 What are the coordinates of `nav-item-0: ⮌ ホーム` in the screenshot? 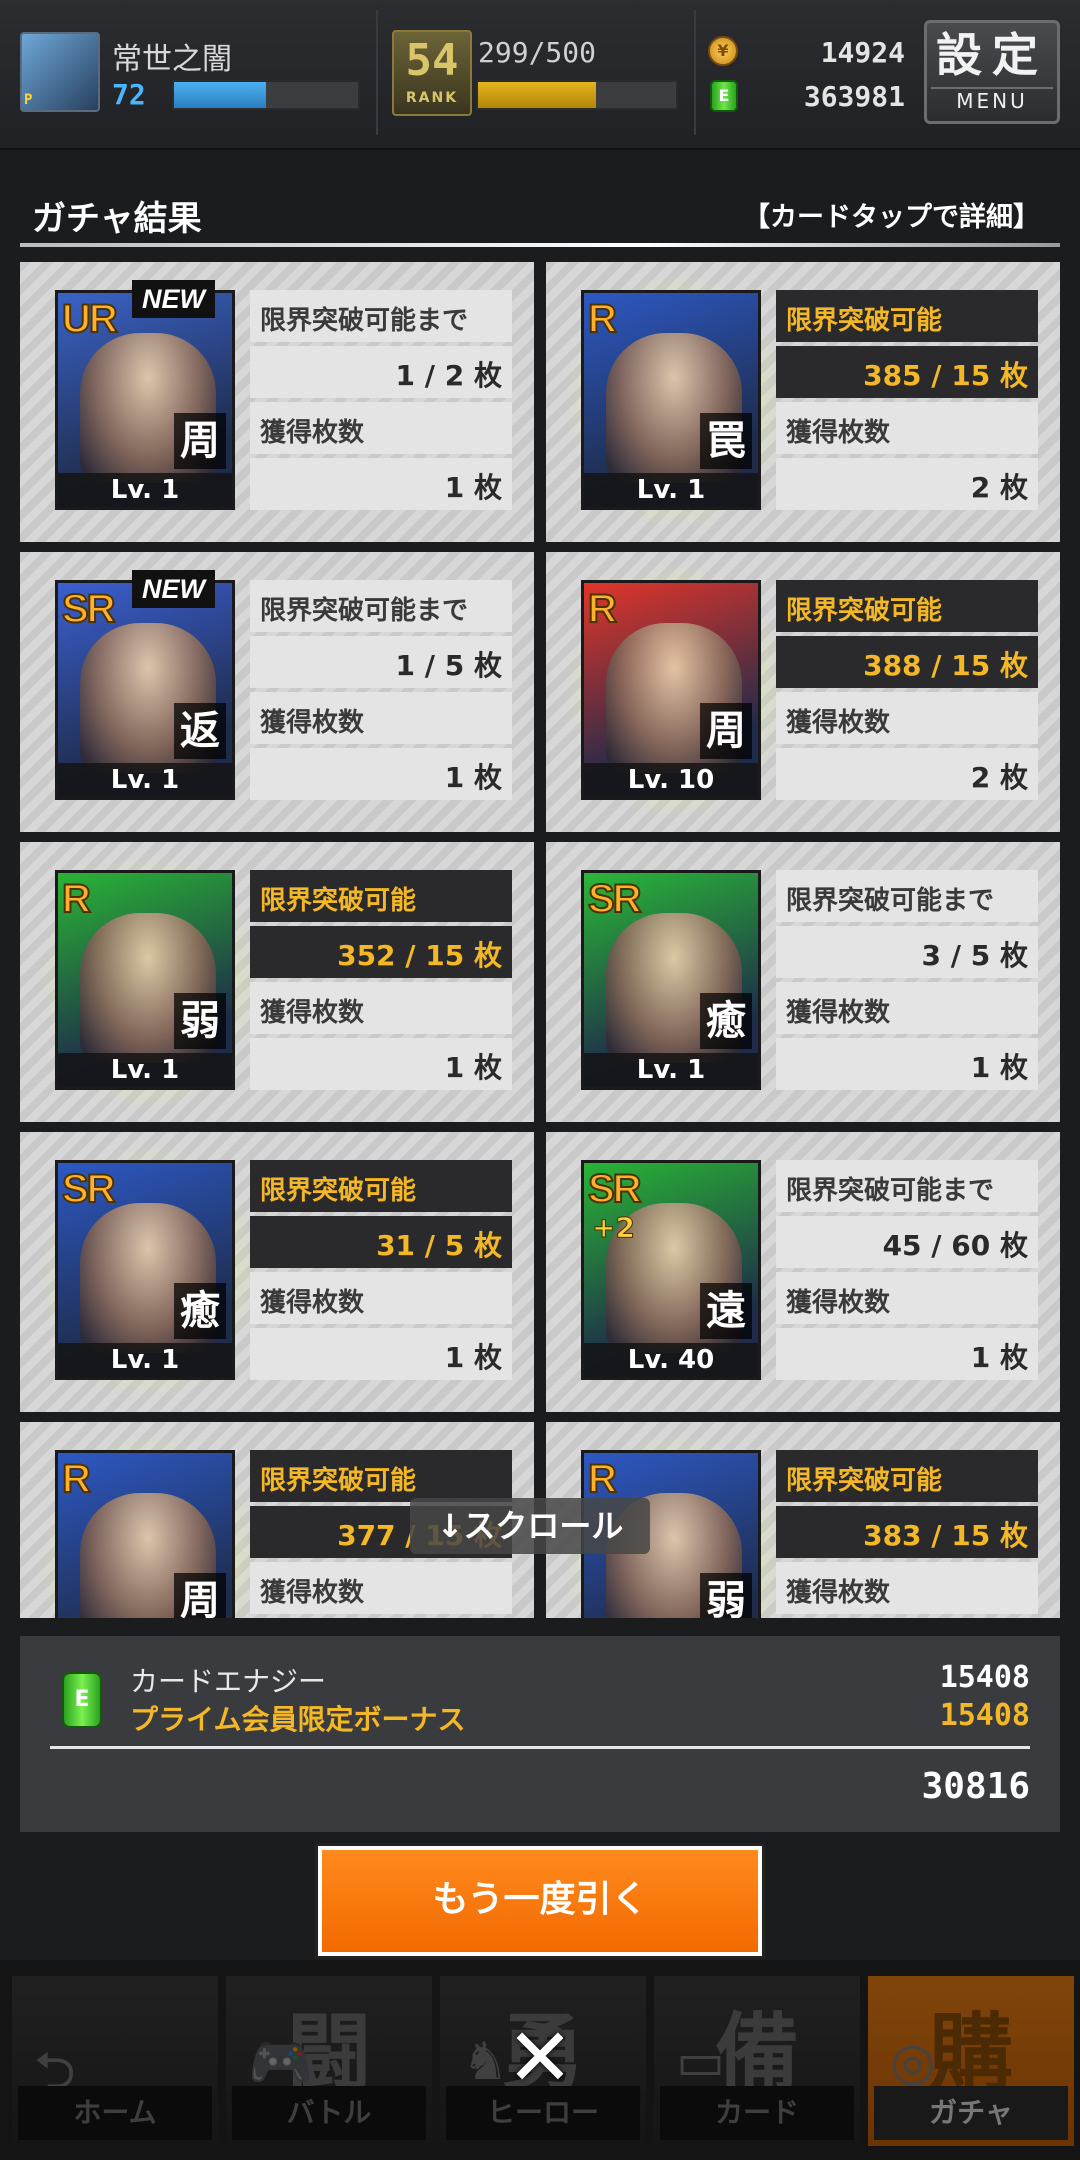 It's located at (115, 2061).